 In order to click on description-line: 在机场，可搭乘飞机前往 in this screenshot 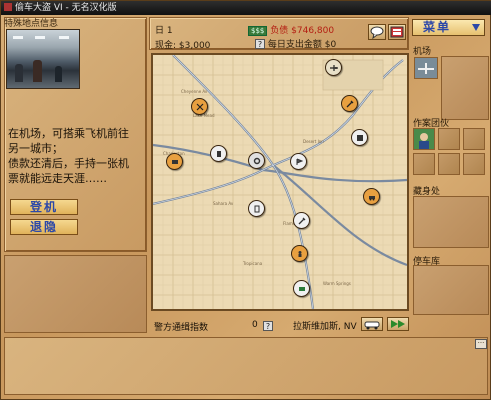, I will do `click(68, 133)`.